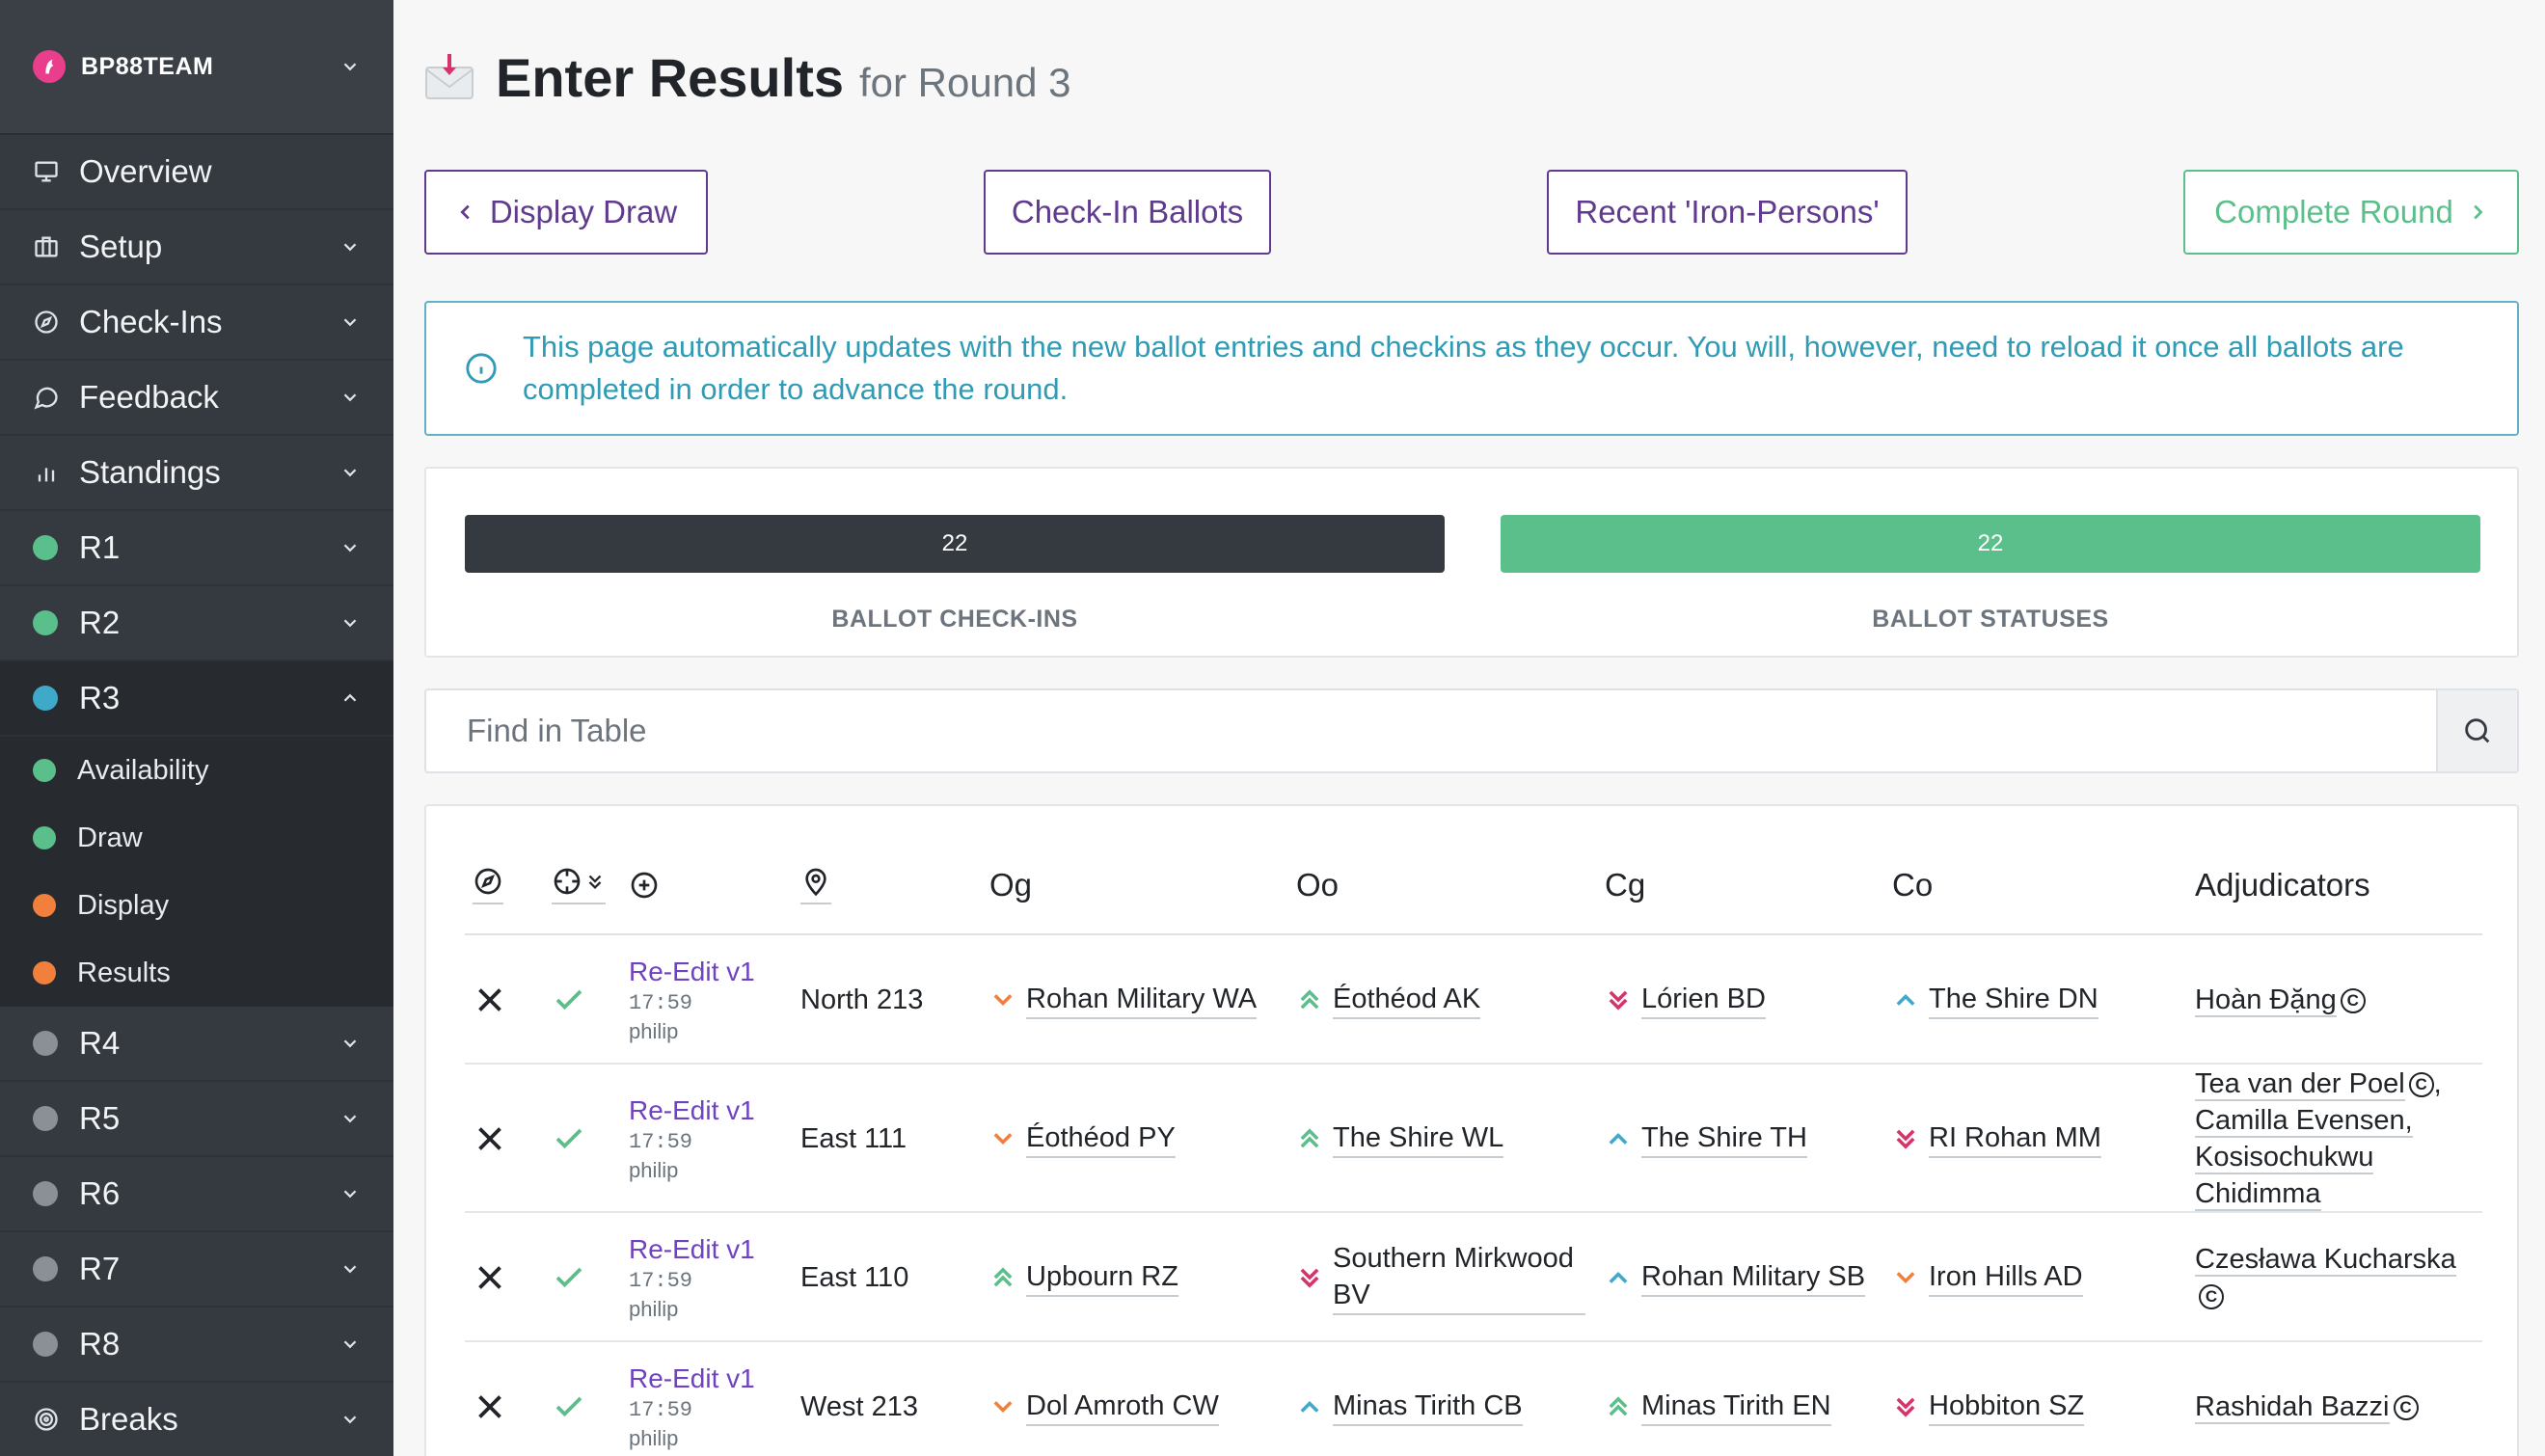 The width and height of the screenshot is (2545, 1456). What do you see at coordinates (1409, 1407) in the screenshot?
I see `team-link: Minas Tirith CB` at bounding box center [1409, 1407].